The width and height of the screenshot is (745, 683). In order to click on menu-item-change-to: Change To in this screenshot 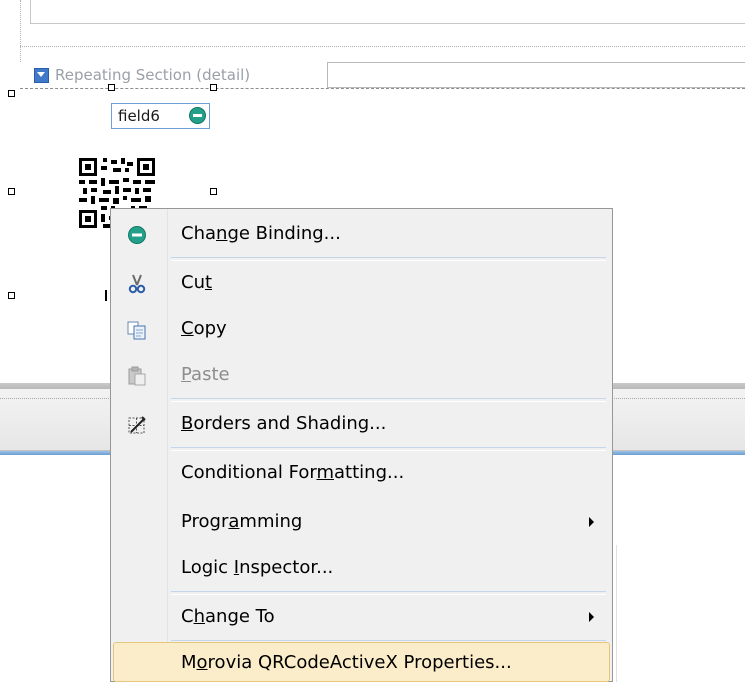, I will do `click(361, 617)`.